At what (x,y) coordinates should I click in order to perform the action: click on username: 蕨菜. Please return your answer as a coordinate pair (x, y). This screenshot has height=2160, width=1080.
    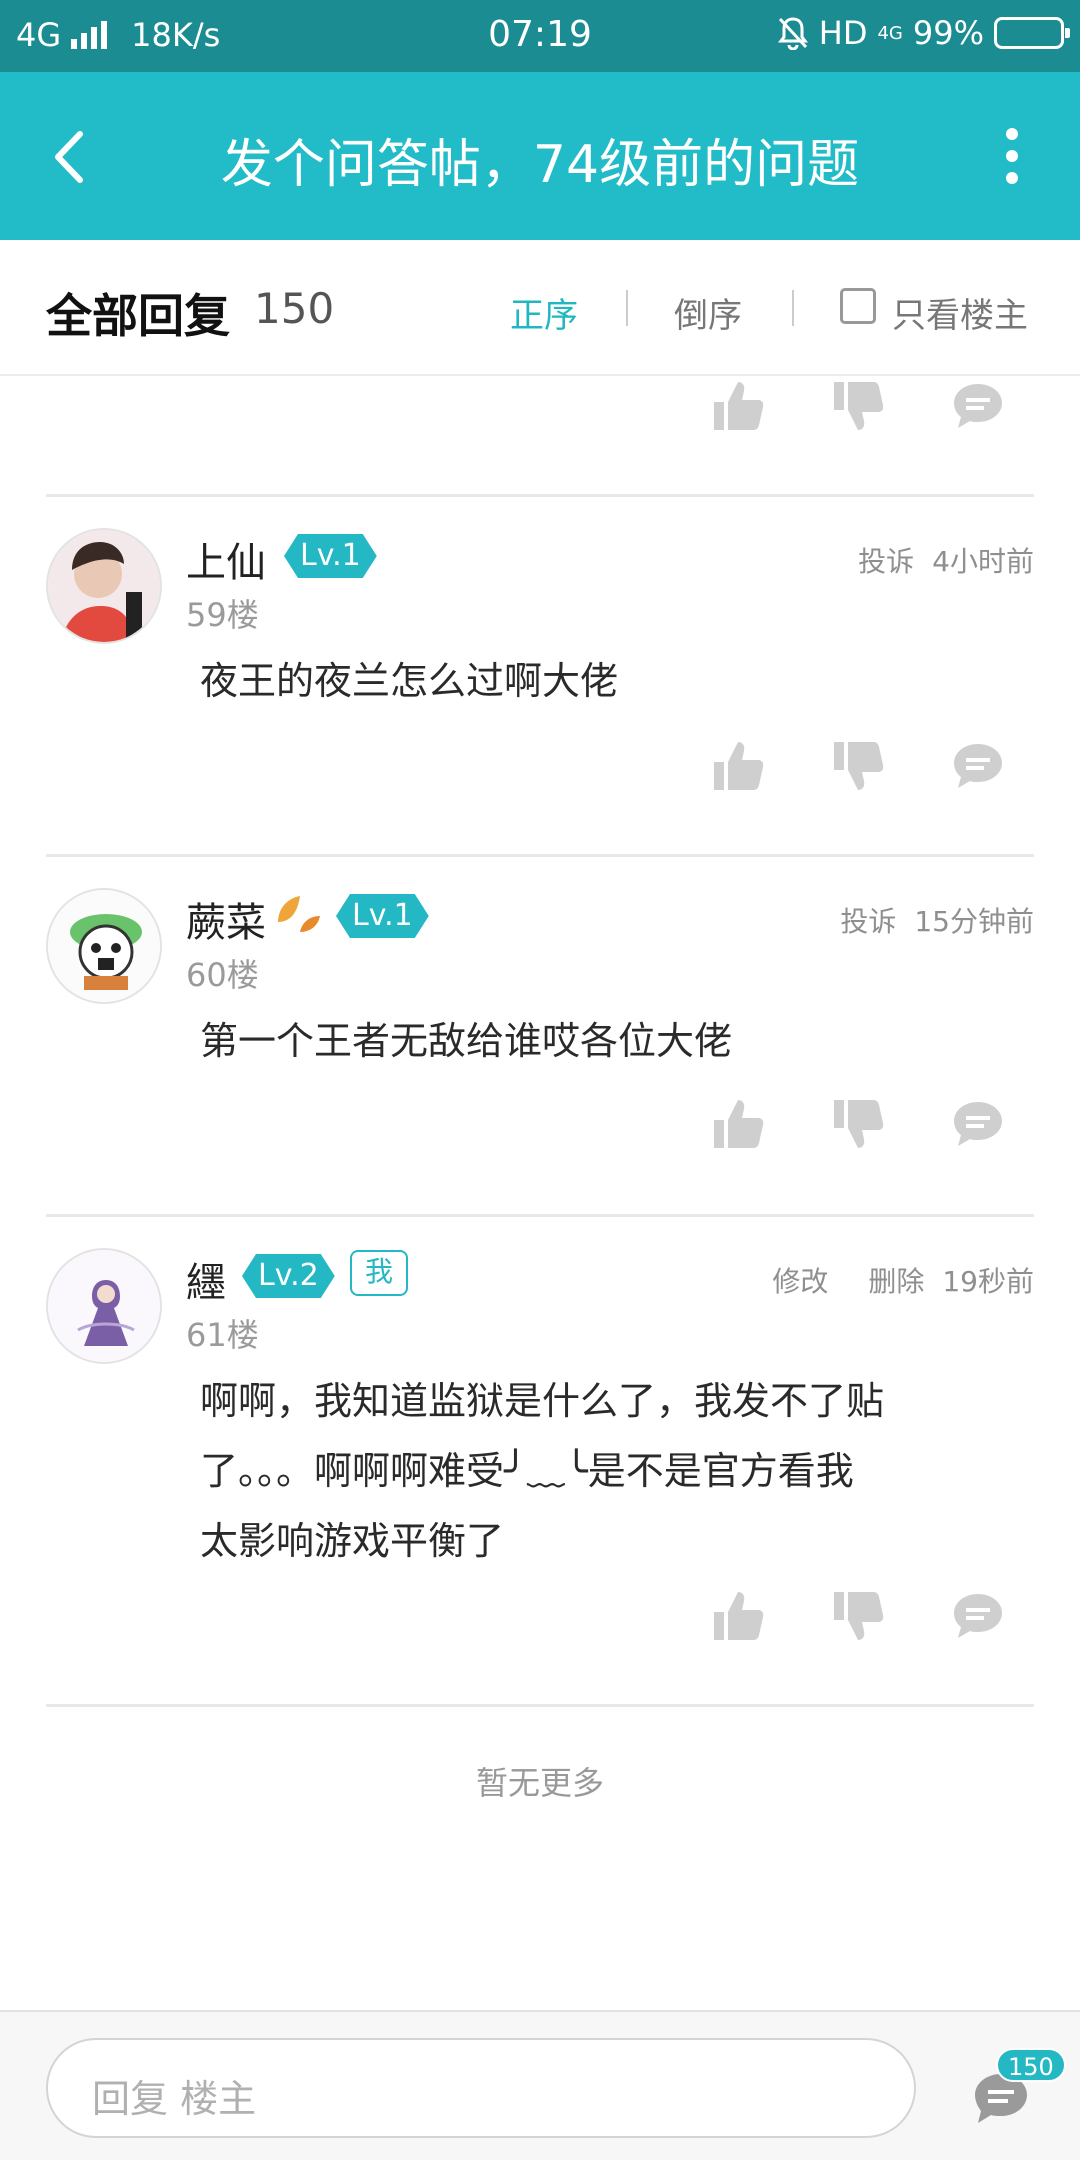
    Looking at the image, I should click on (226, 919).